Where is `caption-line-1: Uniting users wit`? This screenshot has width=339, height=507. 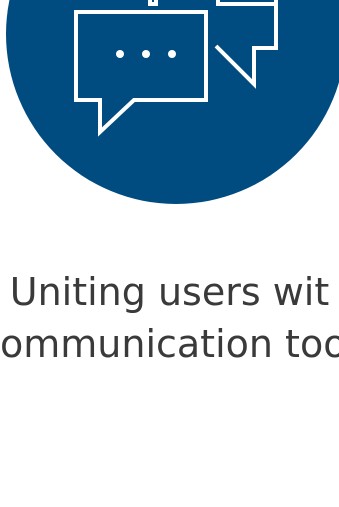 caption-line-1: Uniting users wit is located at coordinates (169, 292).